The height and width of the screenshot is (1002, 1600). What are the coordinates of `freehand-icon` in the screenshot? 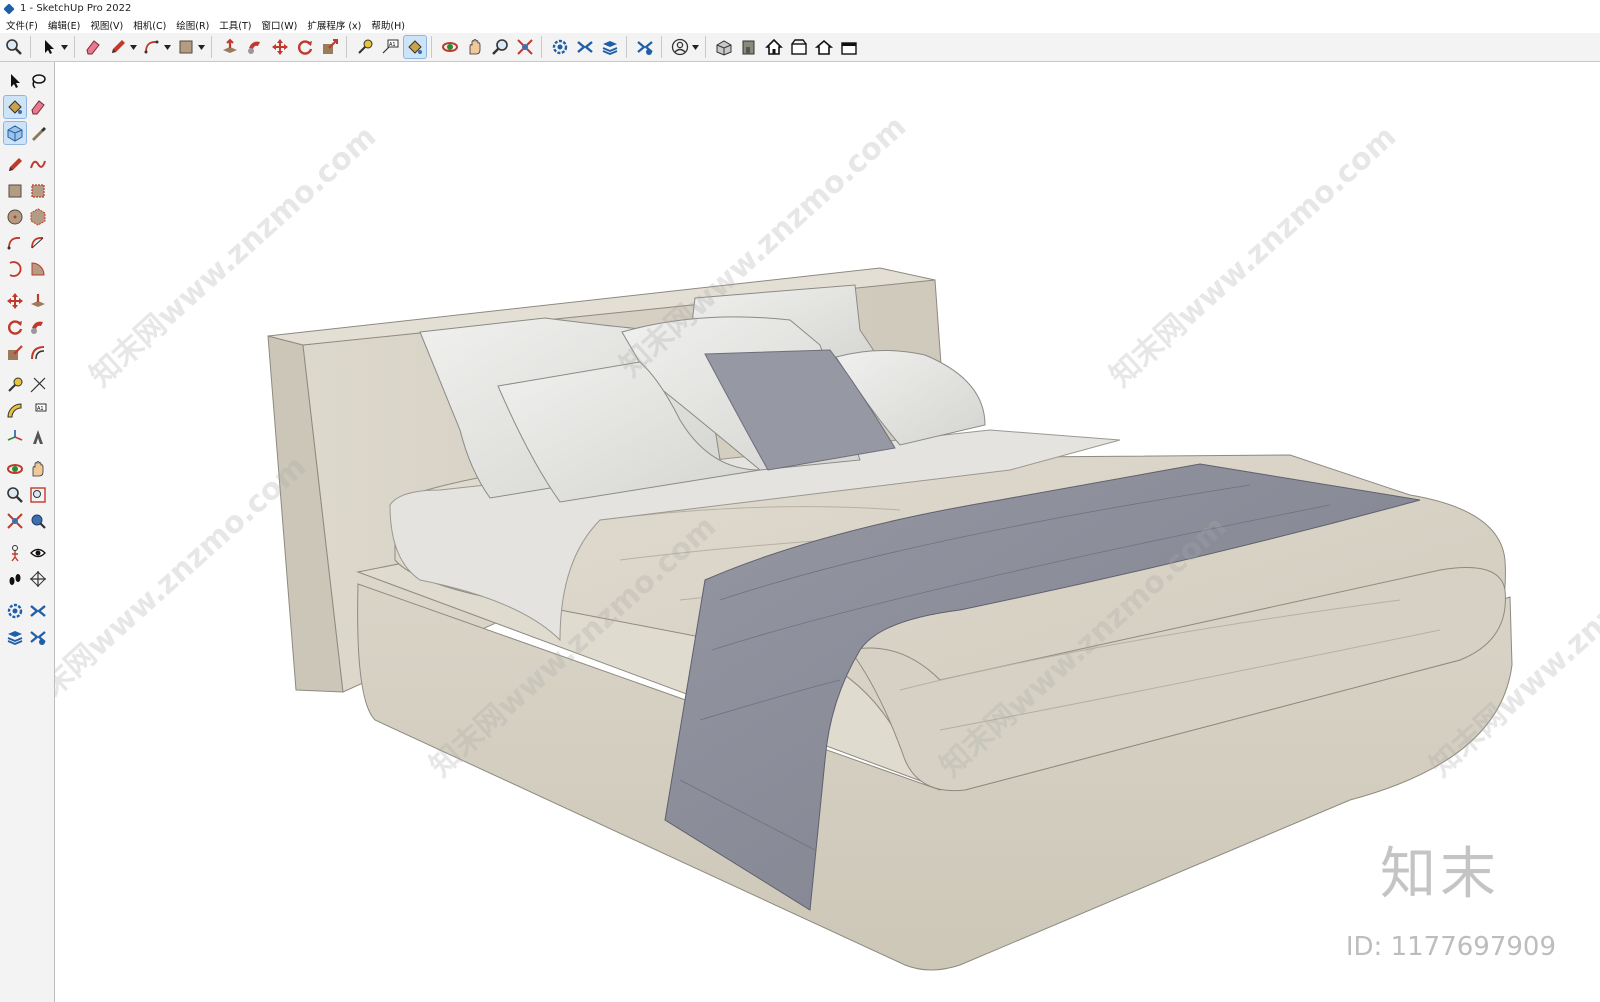 It's located at (38, 165).